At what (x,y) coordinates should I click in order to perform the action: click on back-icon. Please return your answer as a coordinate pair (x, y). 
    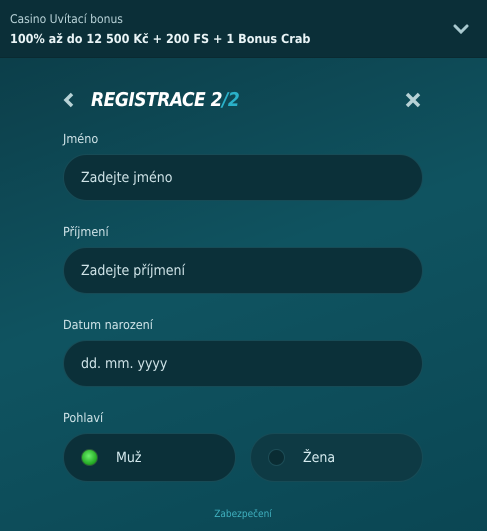
    Looking at the image, I should click on (69, 100).